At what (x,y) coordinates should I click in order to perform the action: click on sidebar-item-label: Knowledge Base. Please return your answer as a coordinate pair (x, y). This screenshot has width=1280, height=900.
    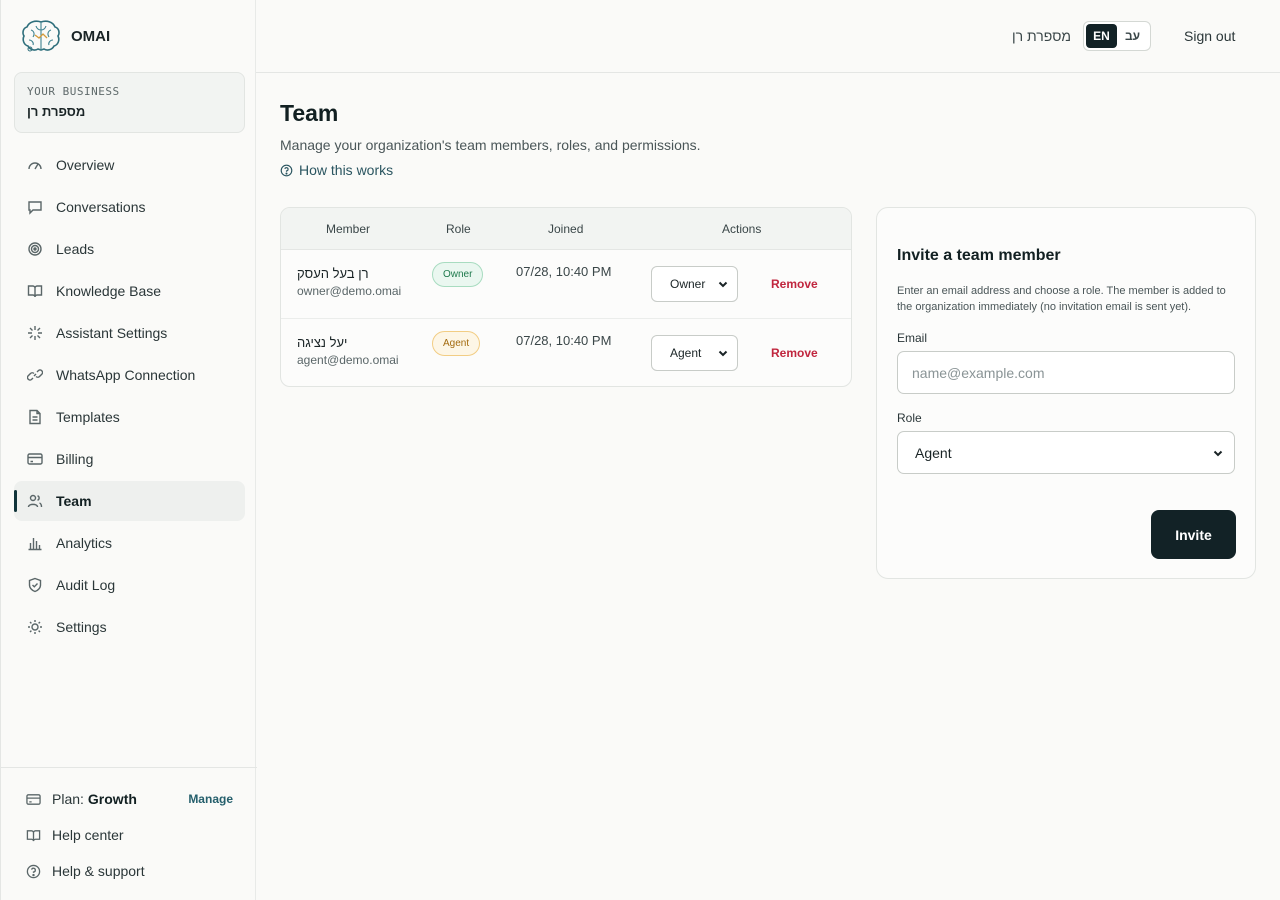
    Looking at the image, I should click on (109, 291).